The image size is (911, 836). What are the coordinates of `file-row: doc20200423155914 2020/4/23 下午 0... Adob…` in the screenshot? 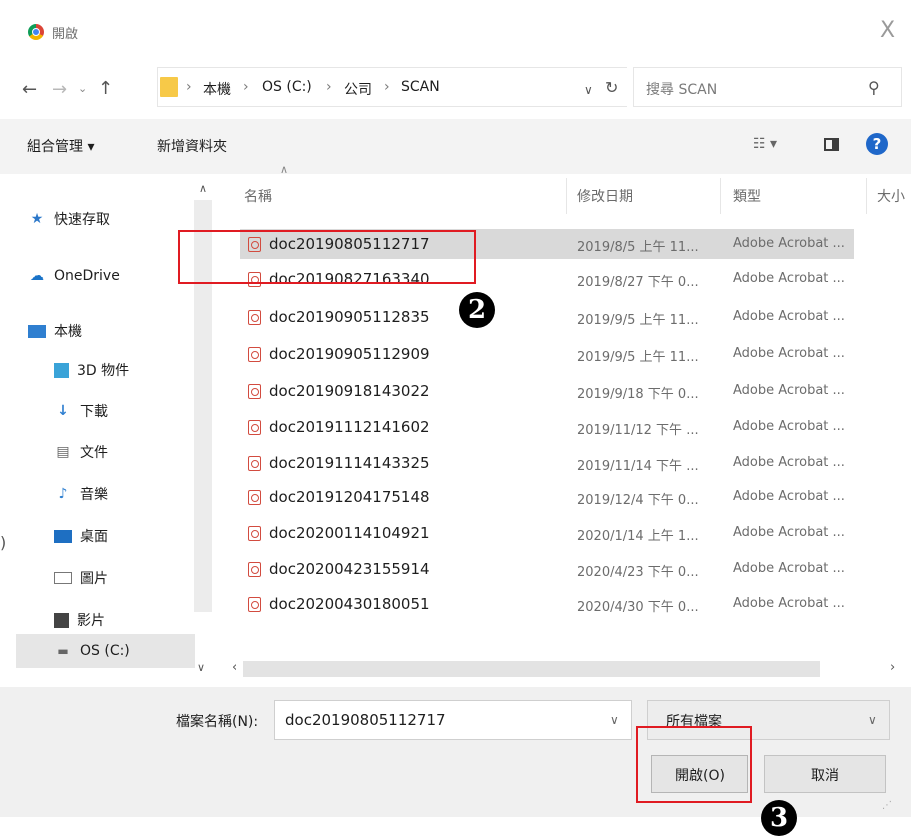 It's located at (547, 569).